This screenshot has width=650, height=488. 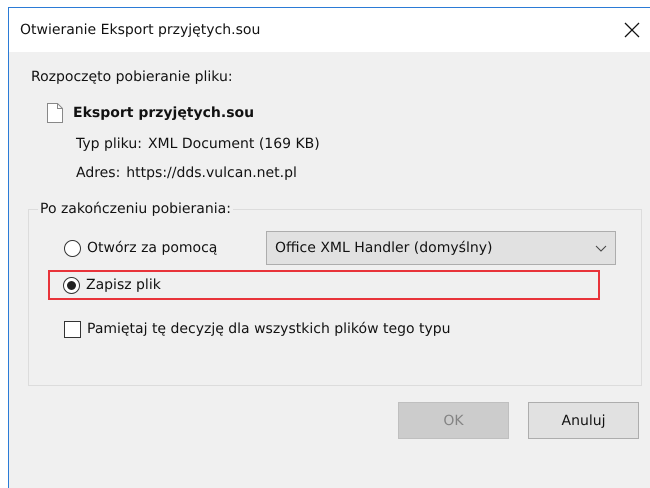 I want to click on intro-text: Rozpoczęto pobieranie pliku:, so click(x=132, y=77).